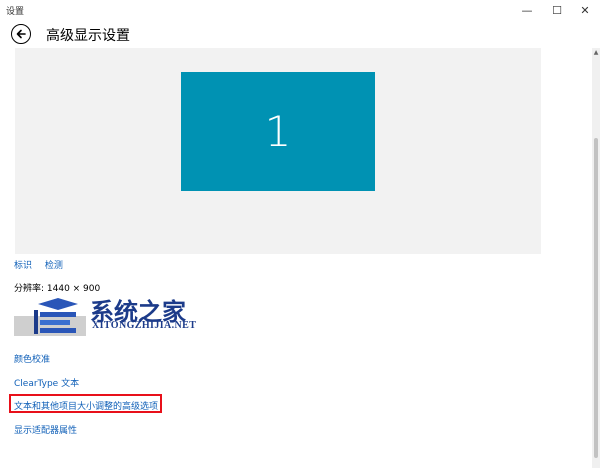 Image resolution: width=600 pixels, height=468 pixels. What do you see at coordinates (596, 298) in the screenshot?
I see `scroll-thumb` at bounding box center [596, 298].